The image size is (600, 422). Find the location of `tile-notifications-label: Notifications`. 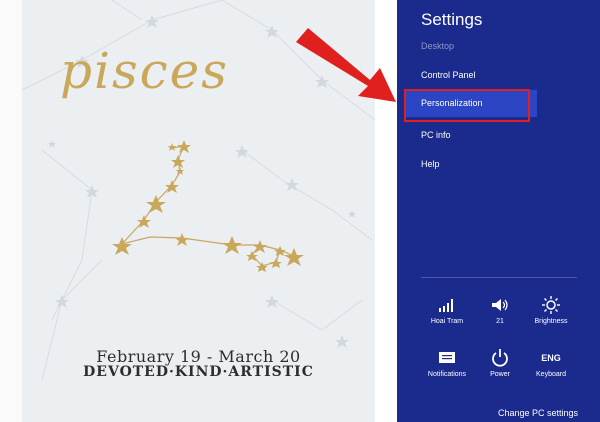

tile-notifications-label: Notifications is located at coordinates (447, 374).